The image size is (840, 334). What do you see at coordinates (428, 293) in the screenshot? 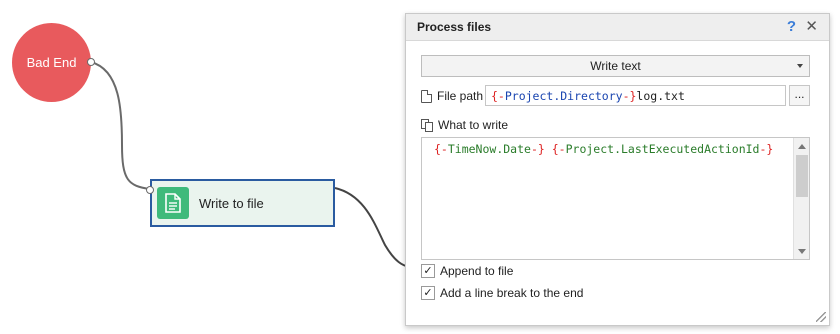
I see `line-break-checkbox: ✓` at bounding box center [428, 293].